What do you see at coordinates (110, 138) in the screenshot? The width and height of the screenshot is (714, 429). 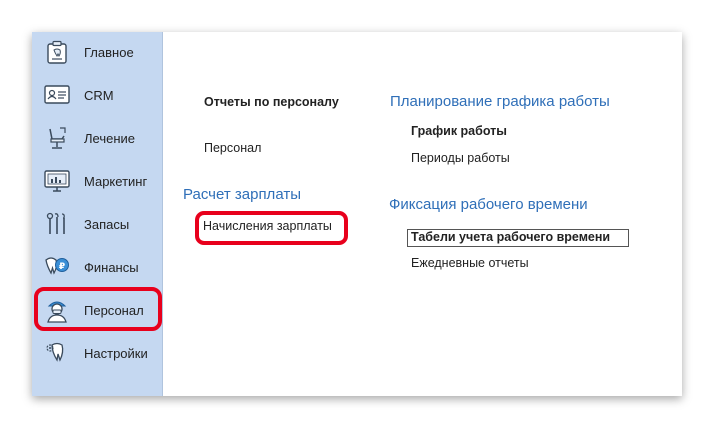 I see `sidebar-item-label: Лечение` at bounding box center [110, 138].